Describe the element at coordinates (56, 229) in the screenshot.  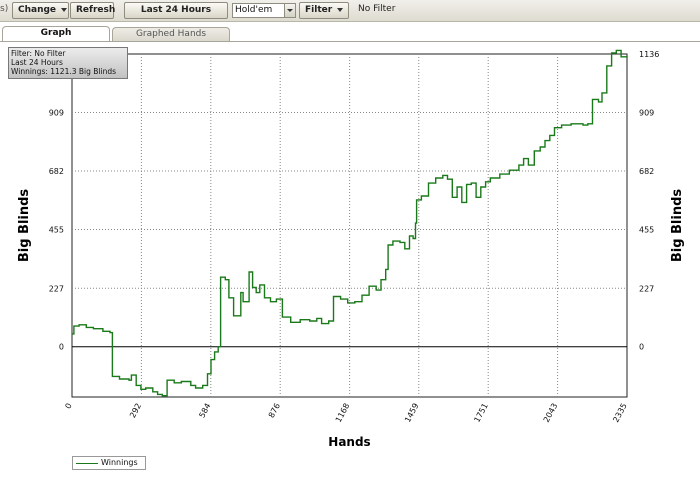
I see `y-tick-label-left: 455` at that location.